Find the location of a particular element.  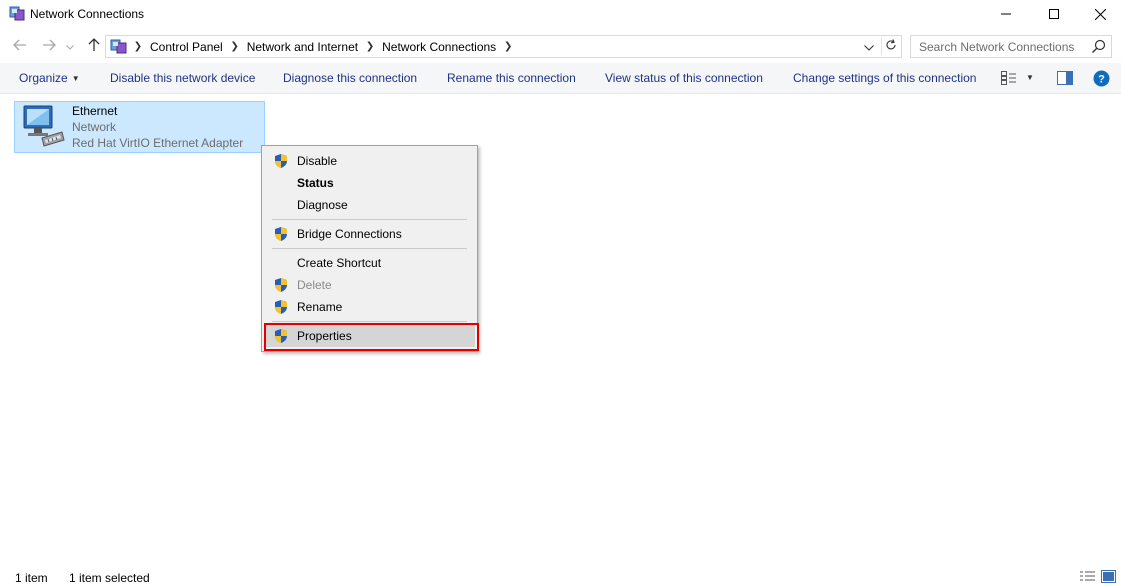

menu-label-properties: Properties is located at coordinates (324, 336).